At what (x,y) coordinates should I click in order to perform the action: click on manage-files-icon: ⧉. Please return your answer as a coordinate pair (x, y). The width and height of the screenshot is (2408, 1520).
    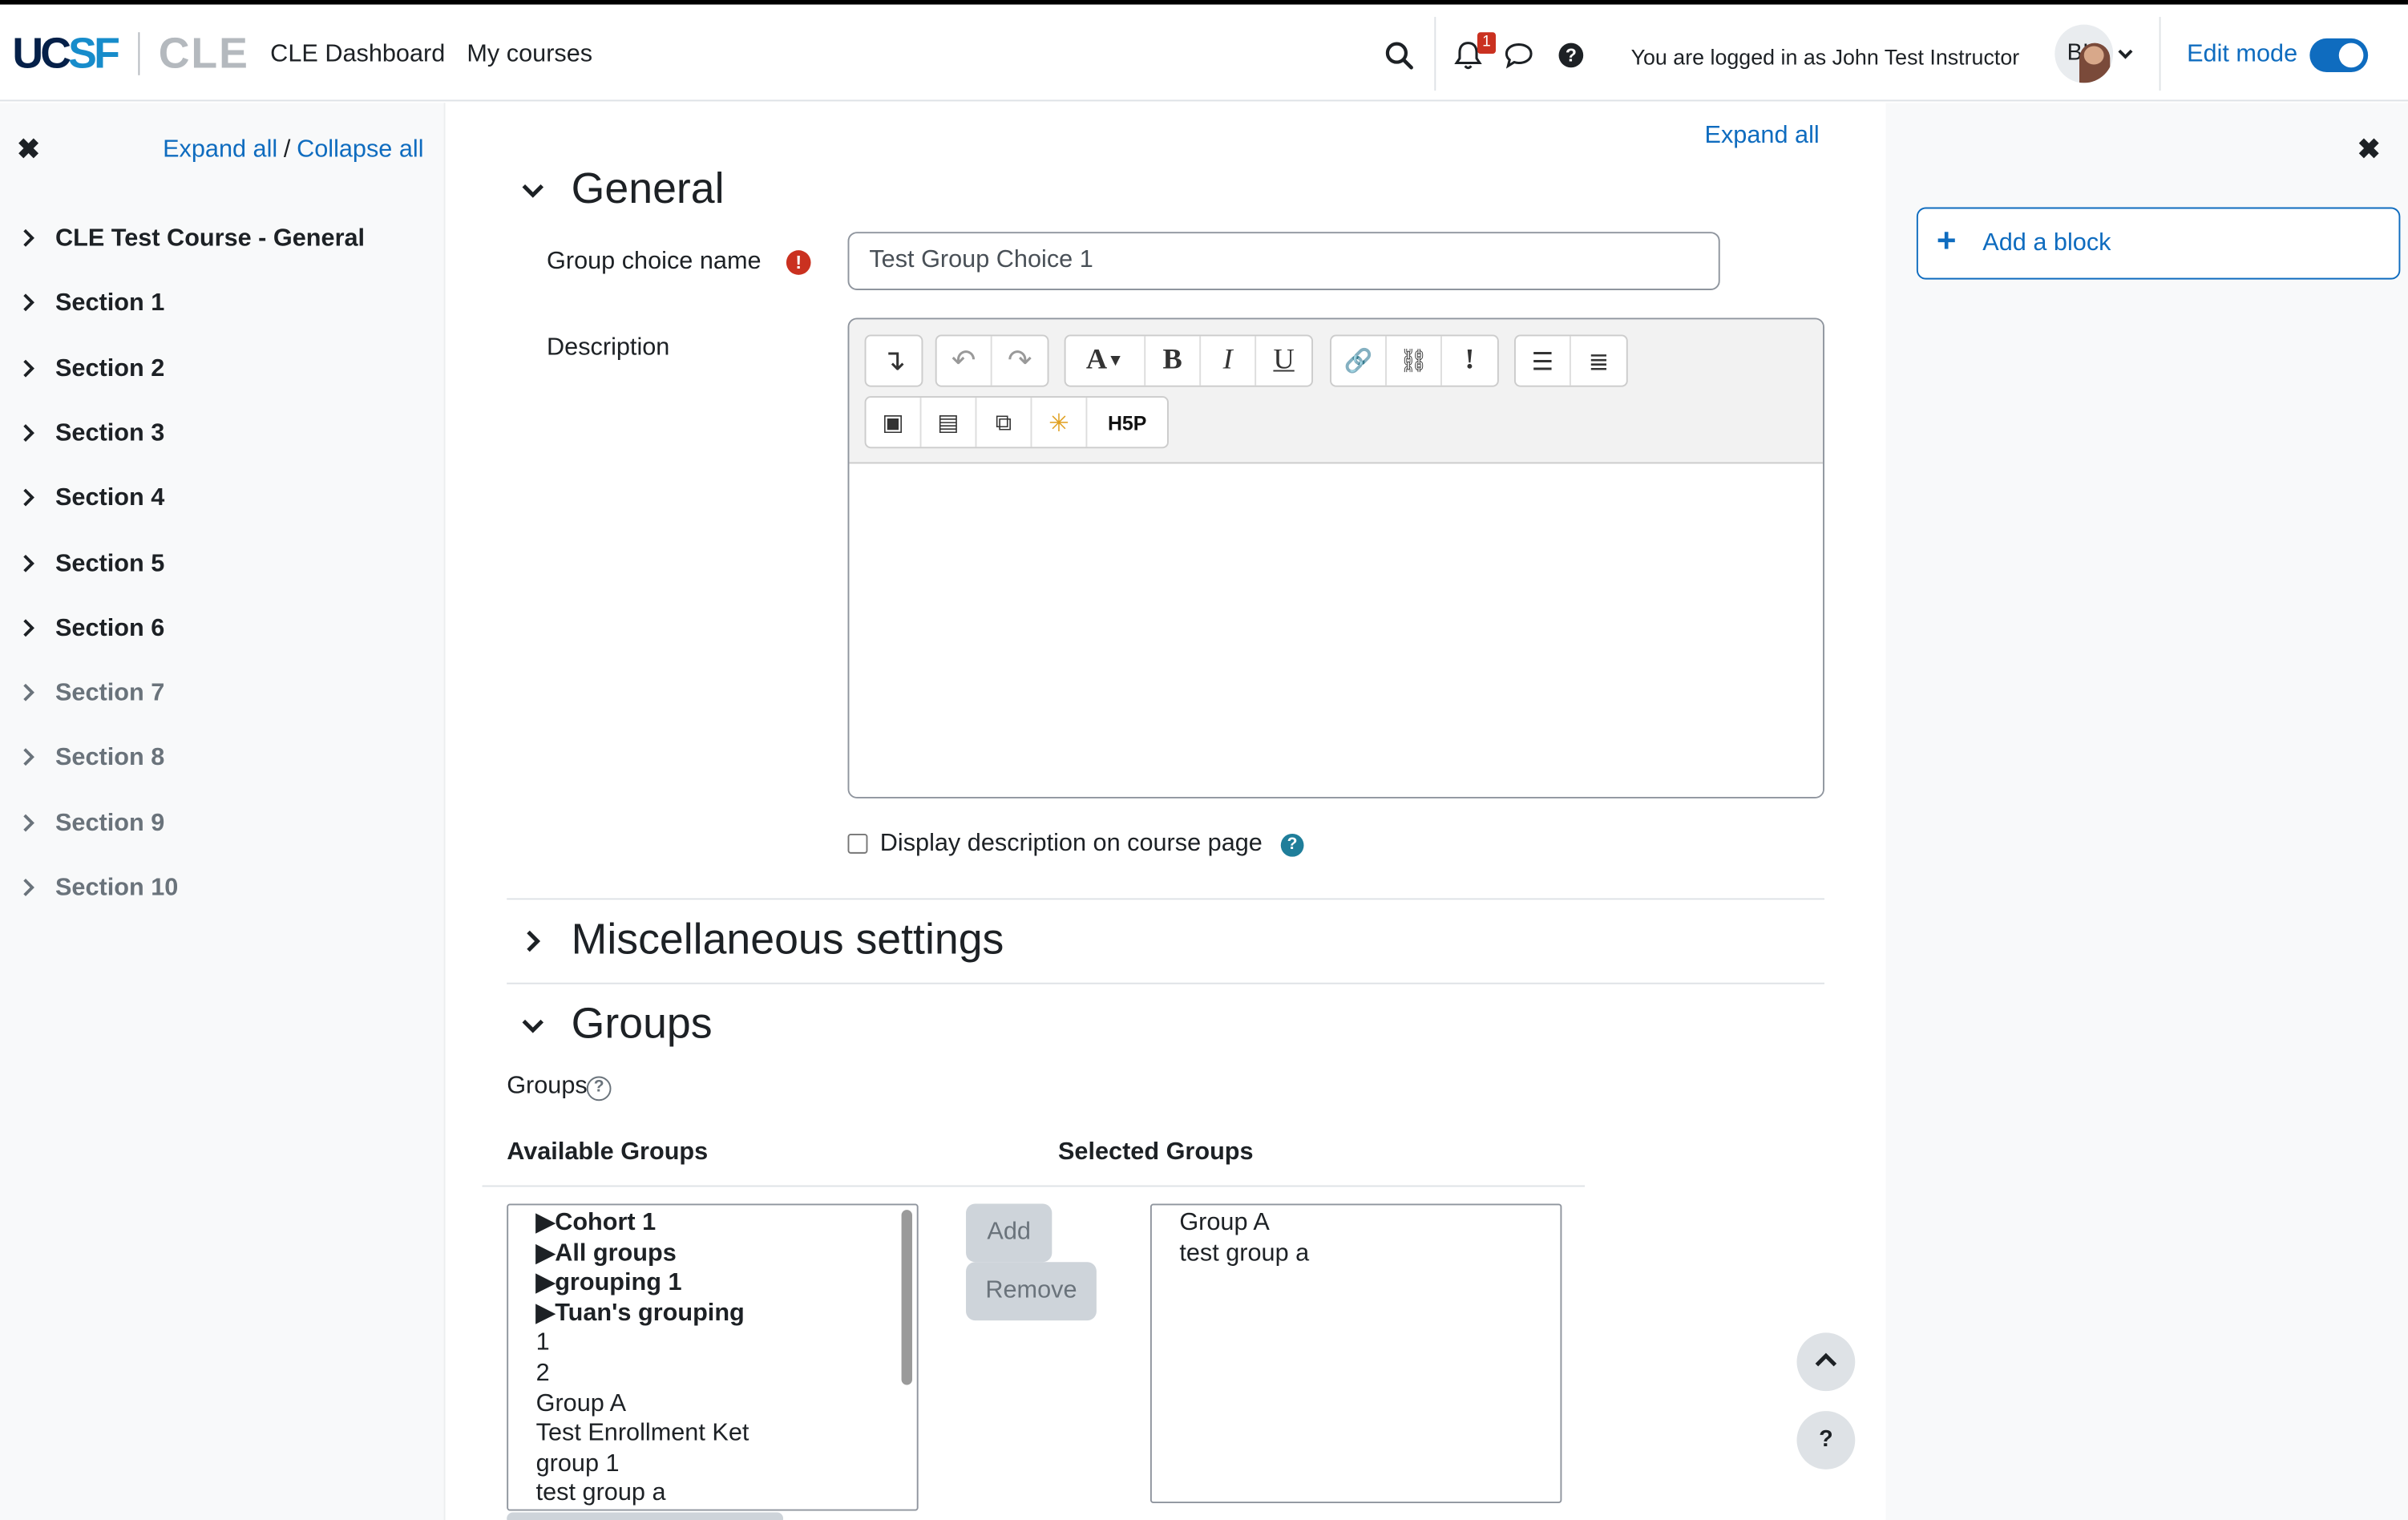
    Looking at the image, I should click on (1004, 422).